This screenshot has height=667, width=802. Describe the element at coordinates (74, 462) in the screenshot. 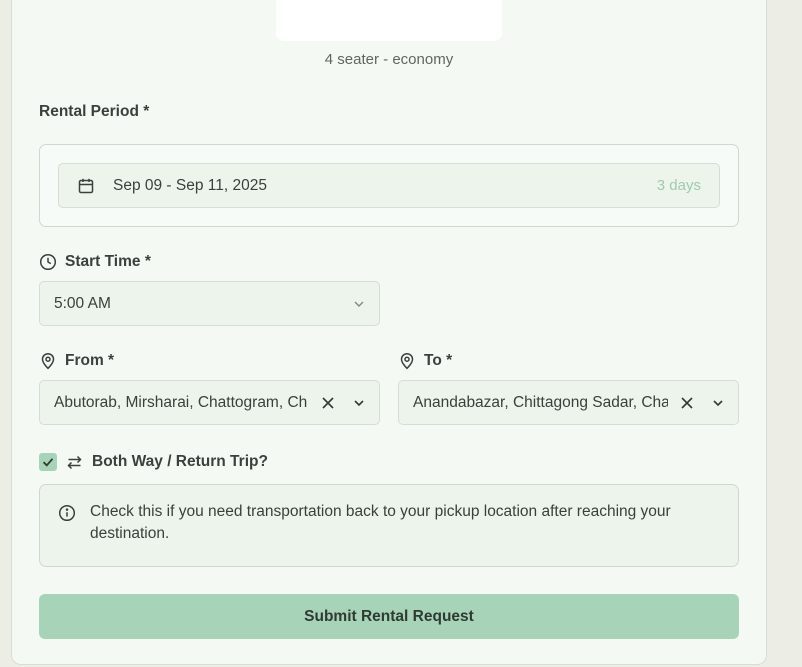

I see `swap-arrows-icon` at that location.